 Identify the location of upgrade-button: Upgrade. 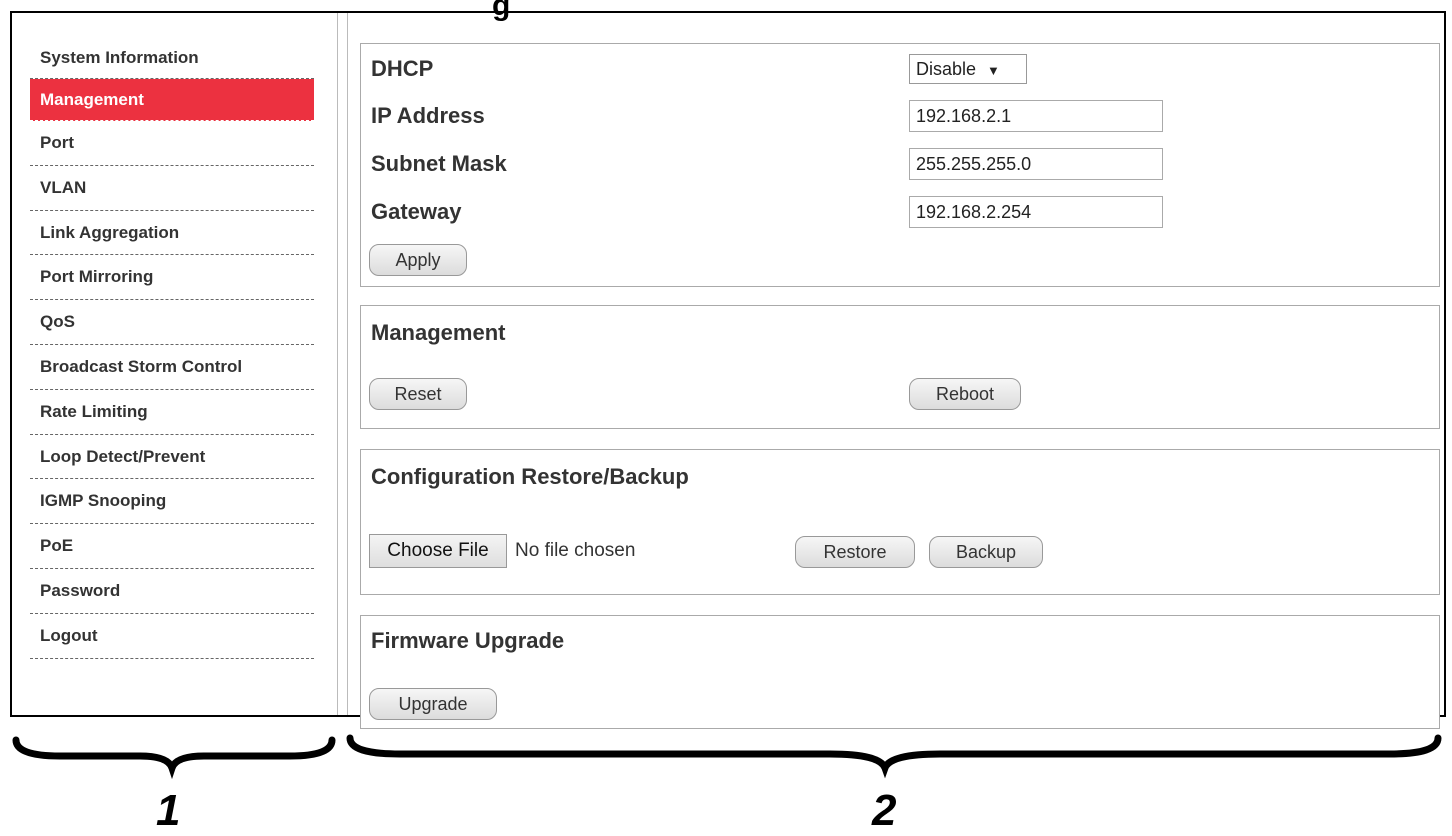
(433, 704).